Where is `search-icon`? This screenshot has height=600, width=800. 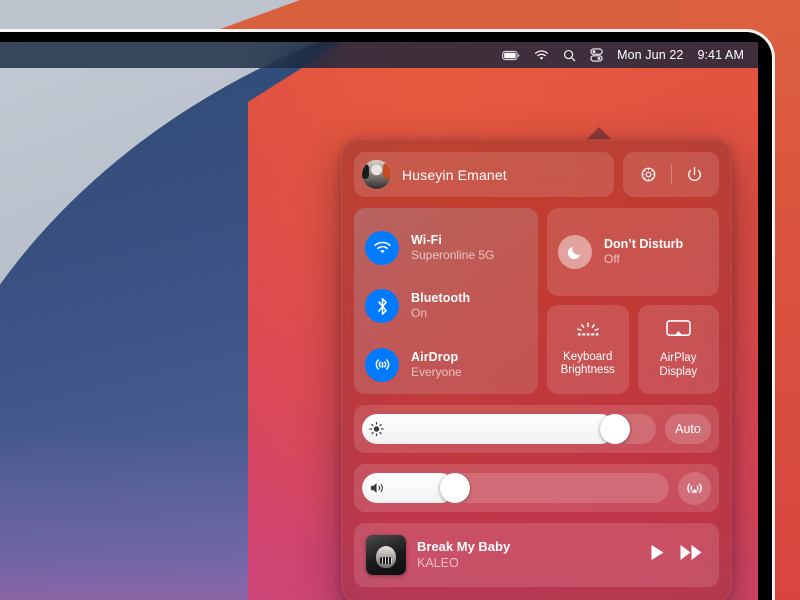 search-icon is located at coordinates (569, 55).